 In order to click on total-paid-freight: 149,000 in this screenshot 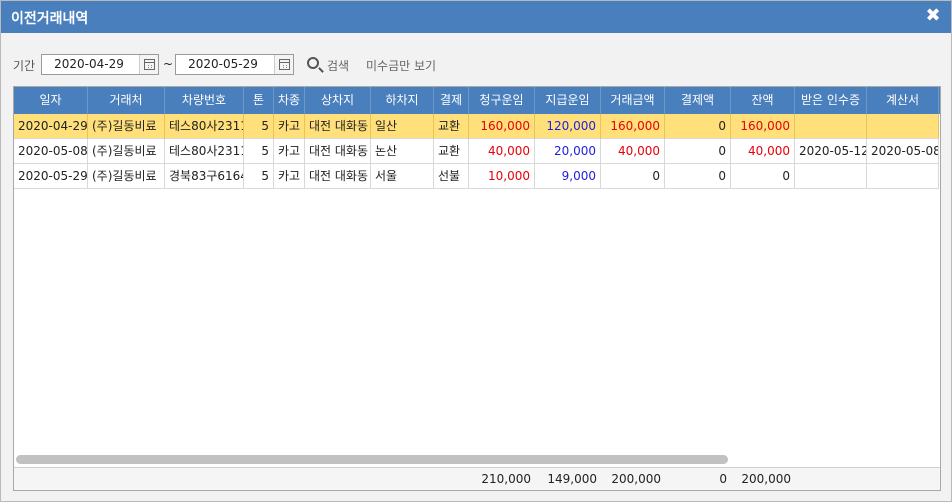, I will do `click(572, 479)`.